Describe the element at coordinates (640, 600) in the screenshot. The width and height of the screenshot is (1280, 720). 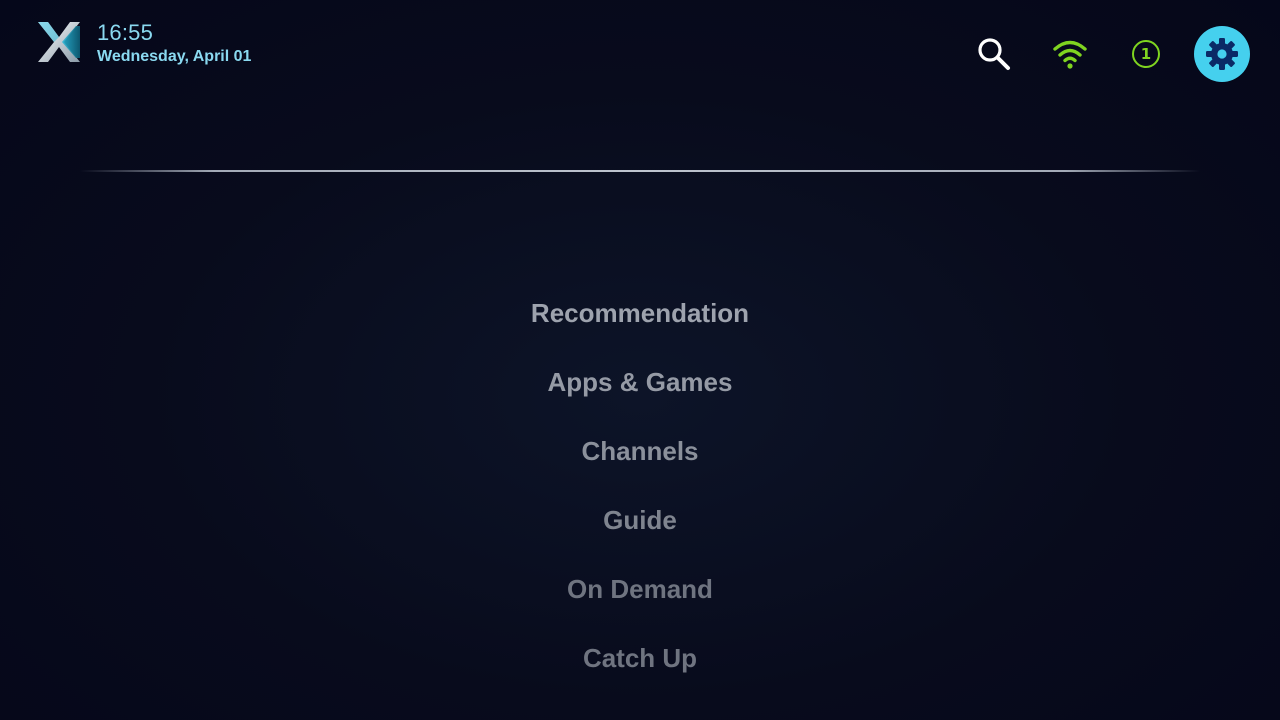
I see `menu-item-on-demand: On Demand` at that location.